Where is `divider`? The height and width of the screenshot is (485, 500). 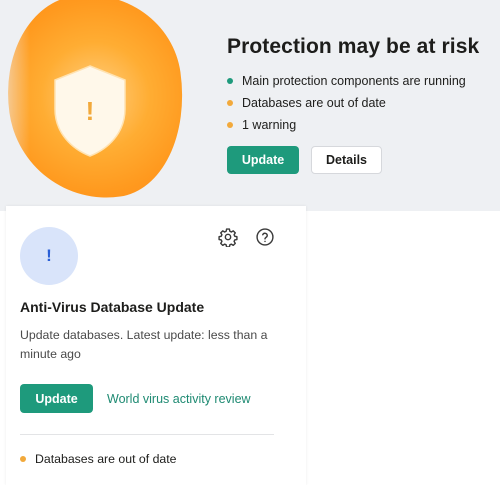
divider is located at coordinates (147, 434).